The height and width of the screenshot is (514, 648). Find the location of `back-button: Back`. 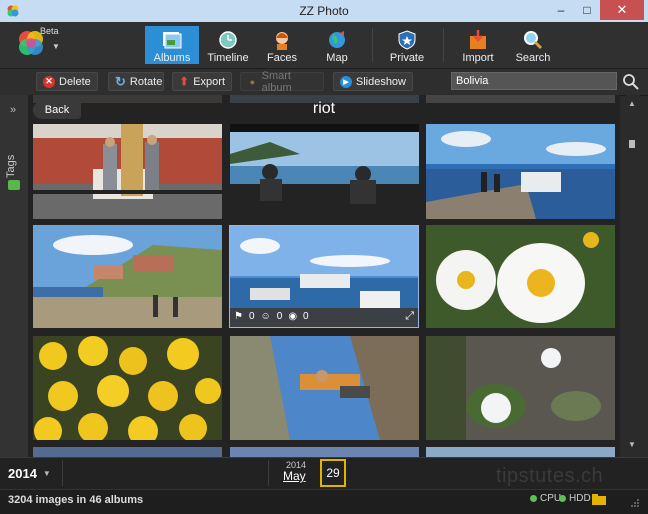

back-button: Back is located at coordinates (57, 110).